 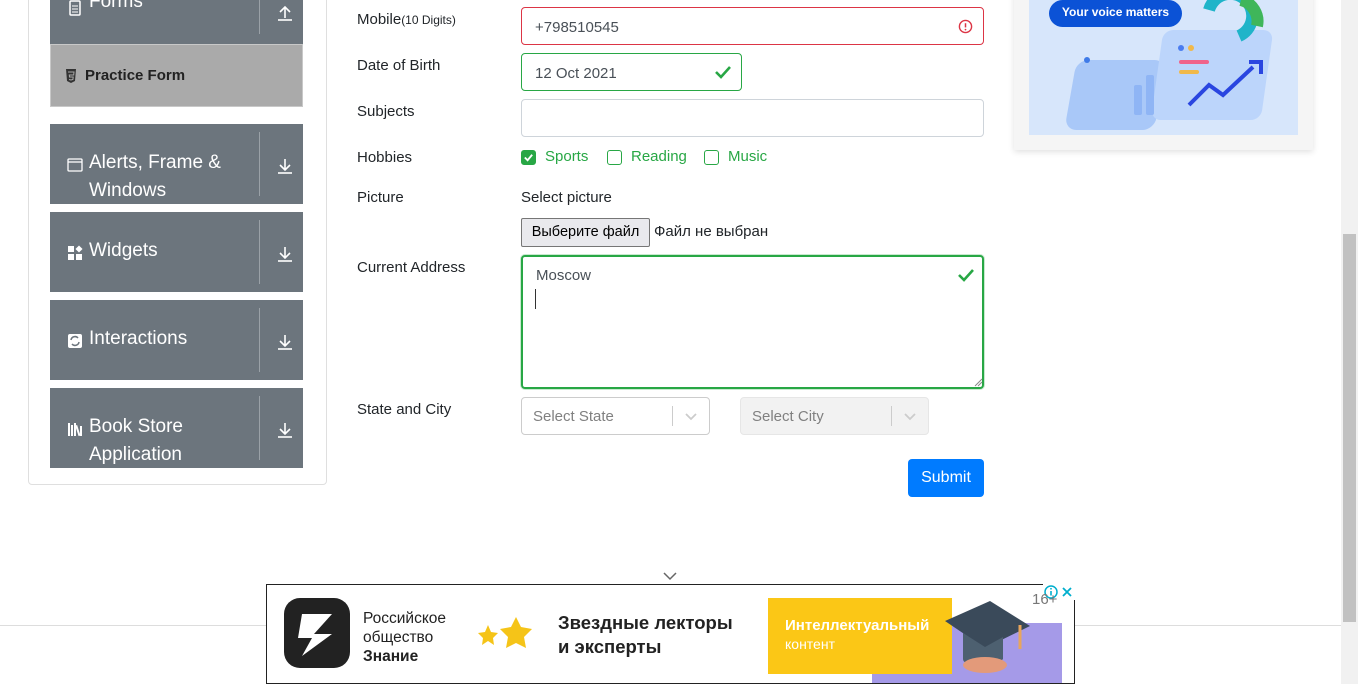 I want to click on reading-label: Reading, so click(x=659, y=156).